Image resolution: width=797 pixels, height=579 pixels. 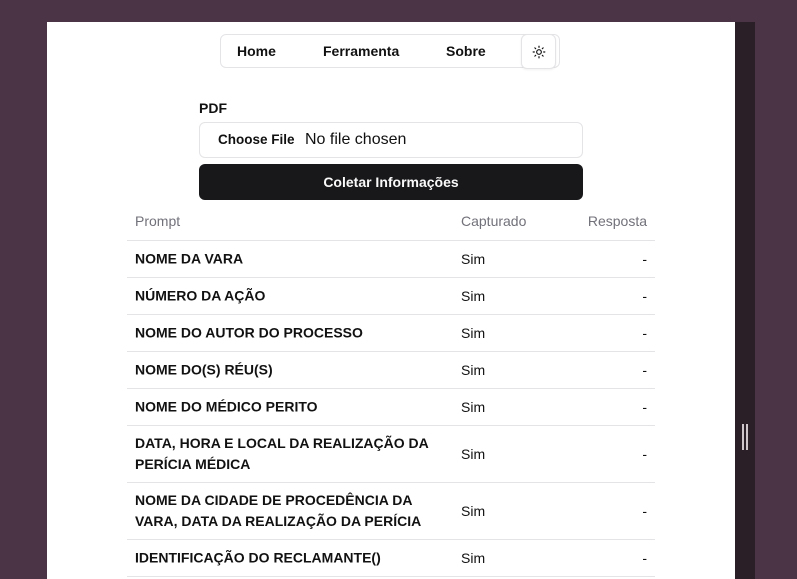 I want to click on pdf-field-label: PDF, so click(x=213, y=108).